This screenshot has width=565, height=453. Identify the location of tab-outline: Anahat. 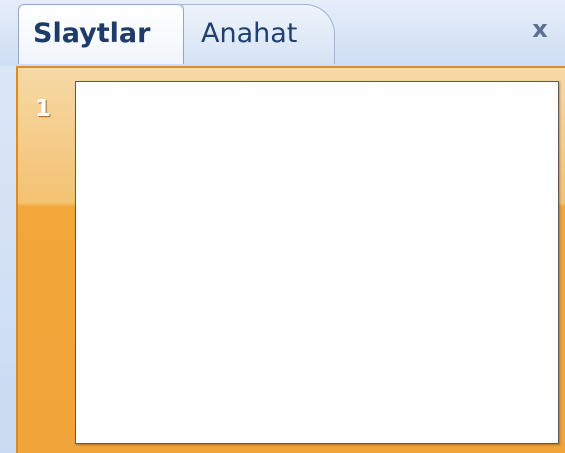
(252, 34).